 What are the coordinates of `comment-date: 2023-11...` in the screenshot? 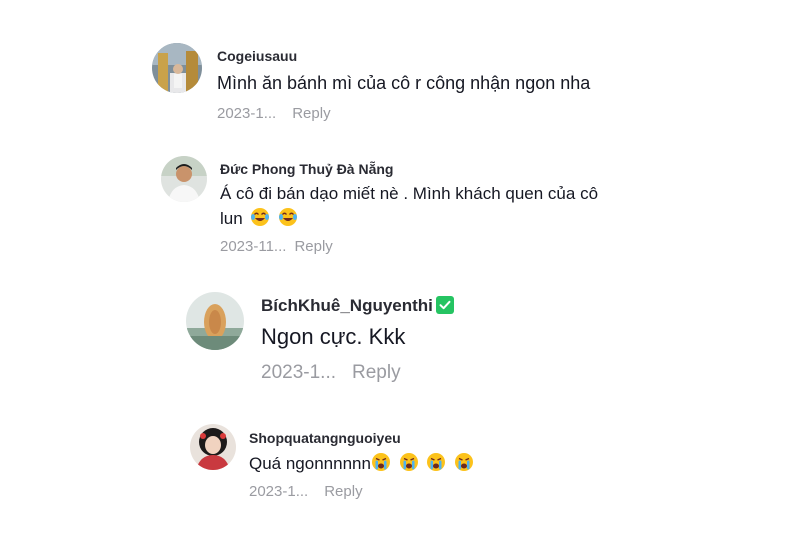 It's located at (253, 246).